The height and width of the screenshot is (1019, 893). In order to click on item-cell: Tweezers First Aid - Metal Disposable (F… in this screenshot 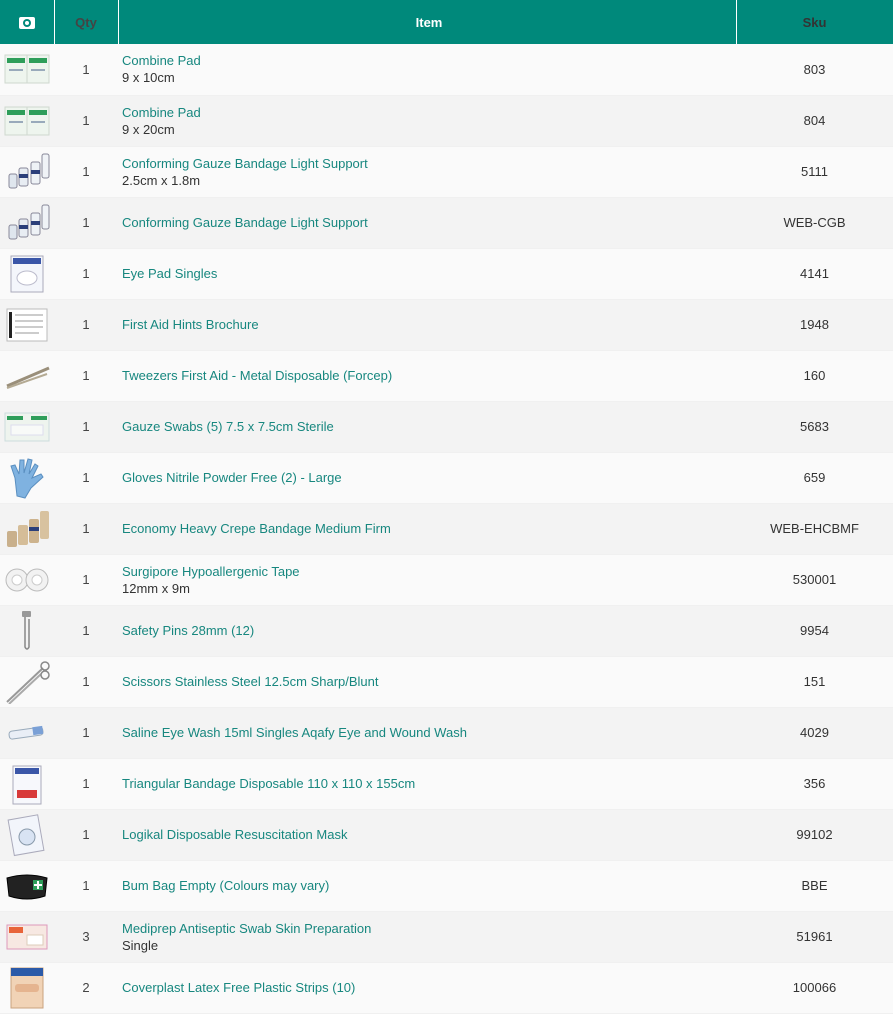, I will do `click(427, 376)`.